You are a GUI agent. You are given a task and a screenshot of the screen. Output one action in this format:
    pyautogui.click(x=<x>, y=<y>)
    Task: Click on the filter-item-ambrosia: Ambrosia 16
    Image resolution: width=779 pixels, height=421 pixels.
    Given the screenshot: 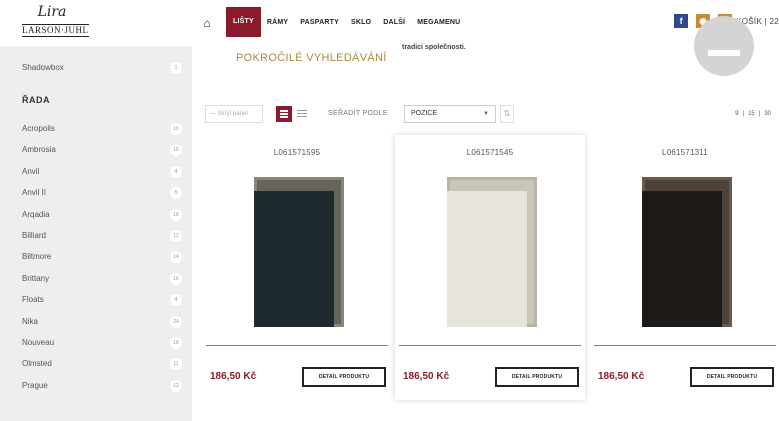 What is the action you would take?
    pyautogui.click(x=102, y=150)
    